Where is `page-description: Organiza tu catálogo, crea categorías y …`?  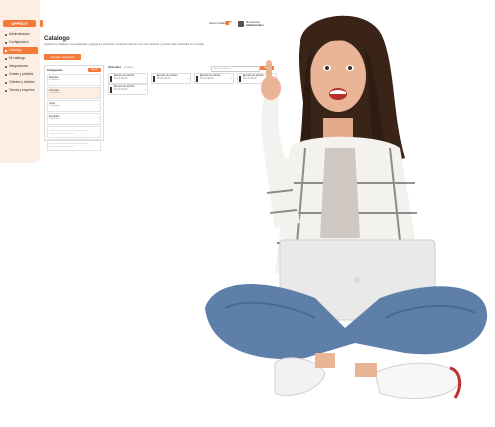
page-description: Organiza tu catálogo, crea categorías y … is located at coordinates (124, 44).